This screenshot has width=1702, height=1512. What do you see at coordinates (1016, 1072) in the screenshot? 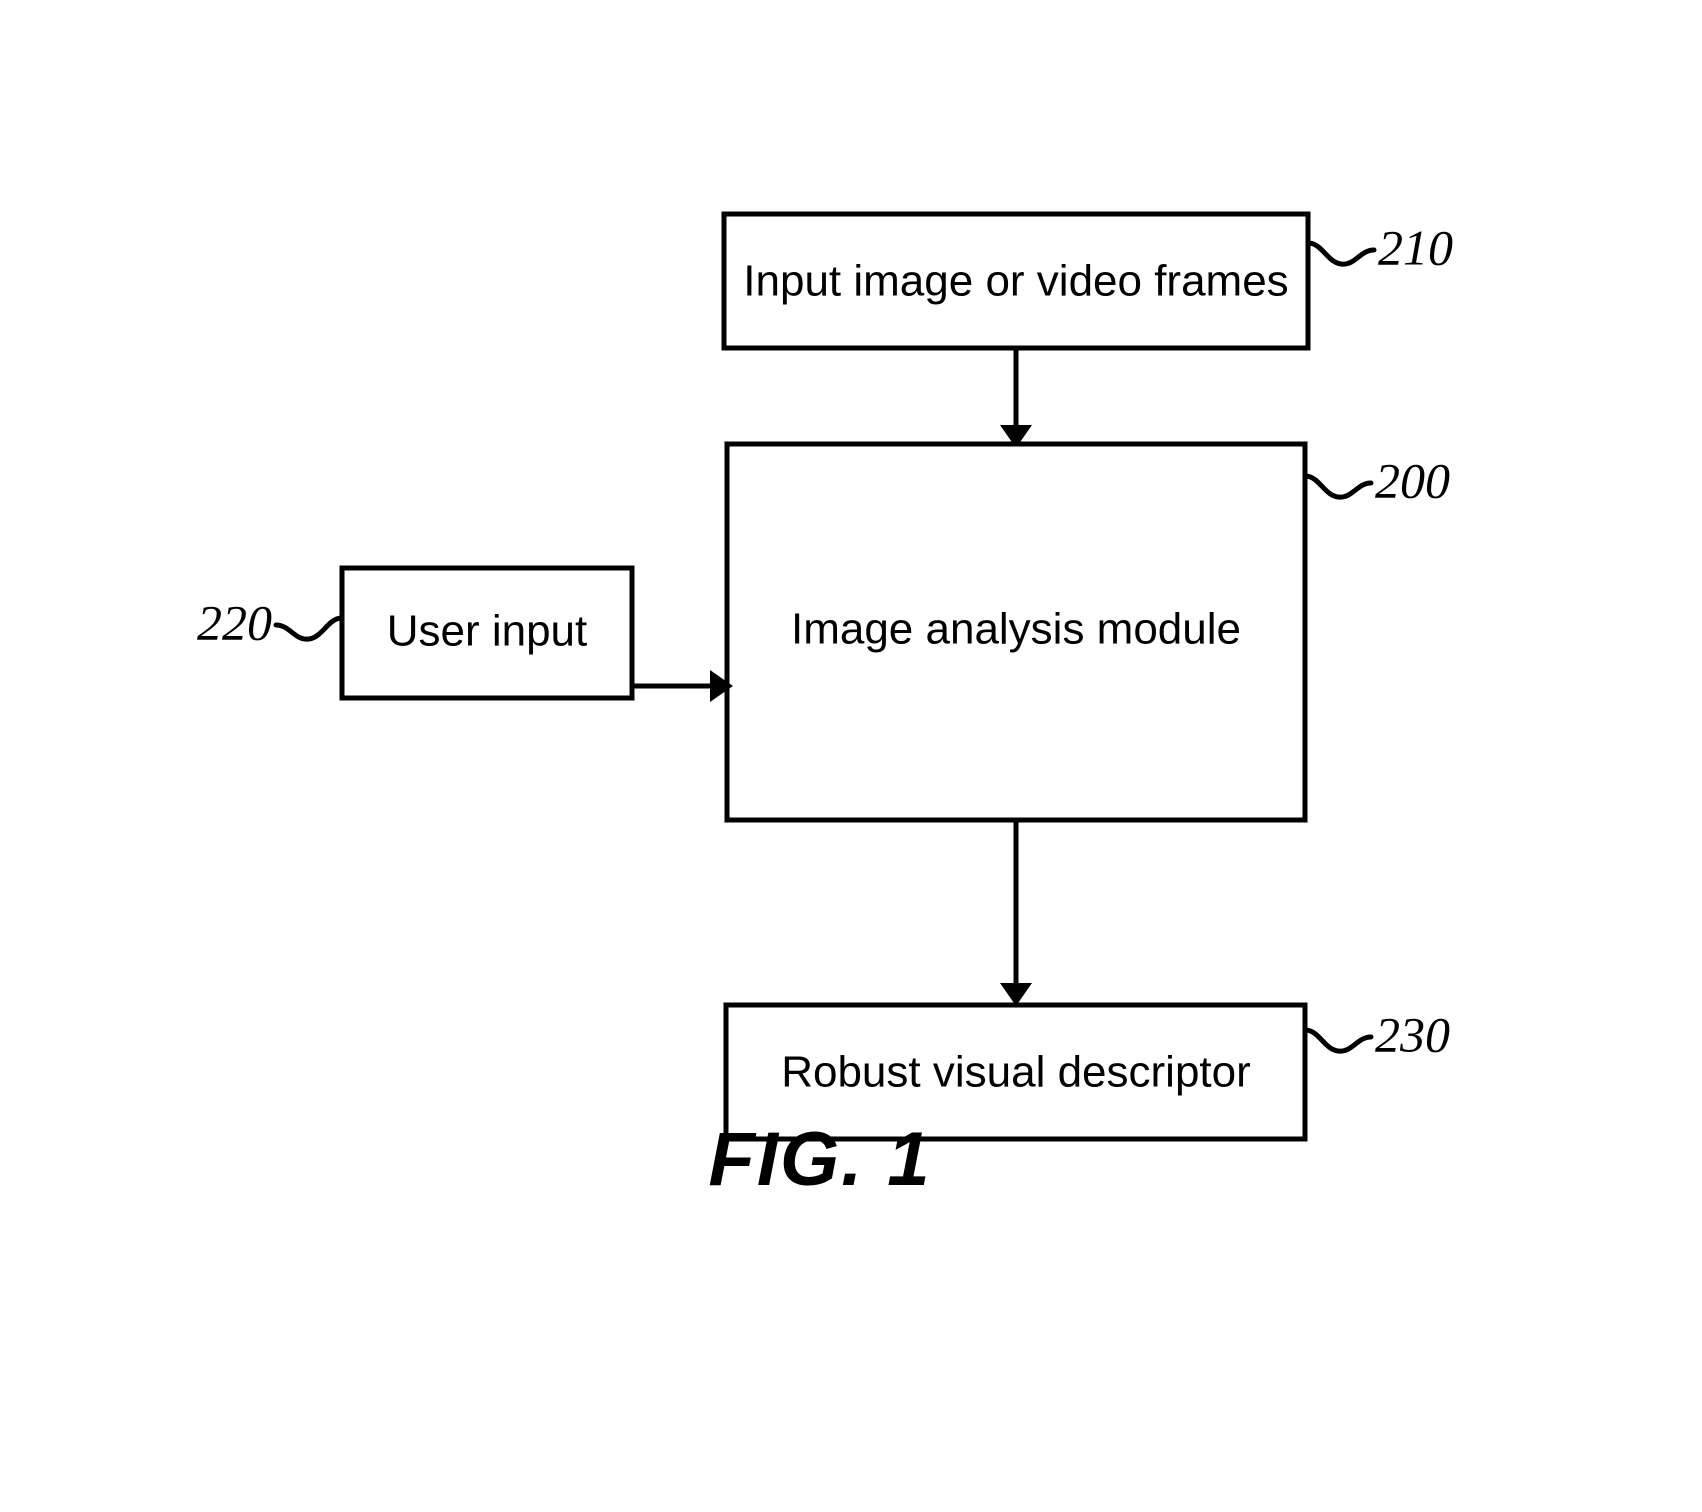
I see `block-label: Robust visual descriptor` at bounding box center [1016, 1072].